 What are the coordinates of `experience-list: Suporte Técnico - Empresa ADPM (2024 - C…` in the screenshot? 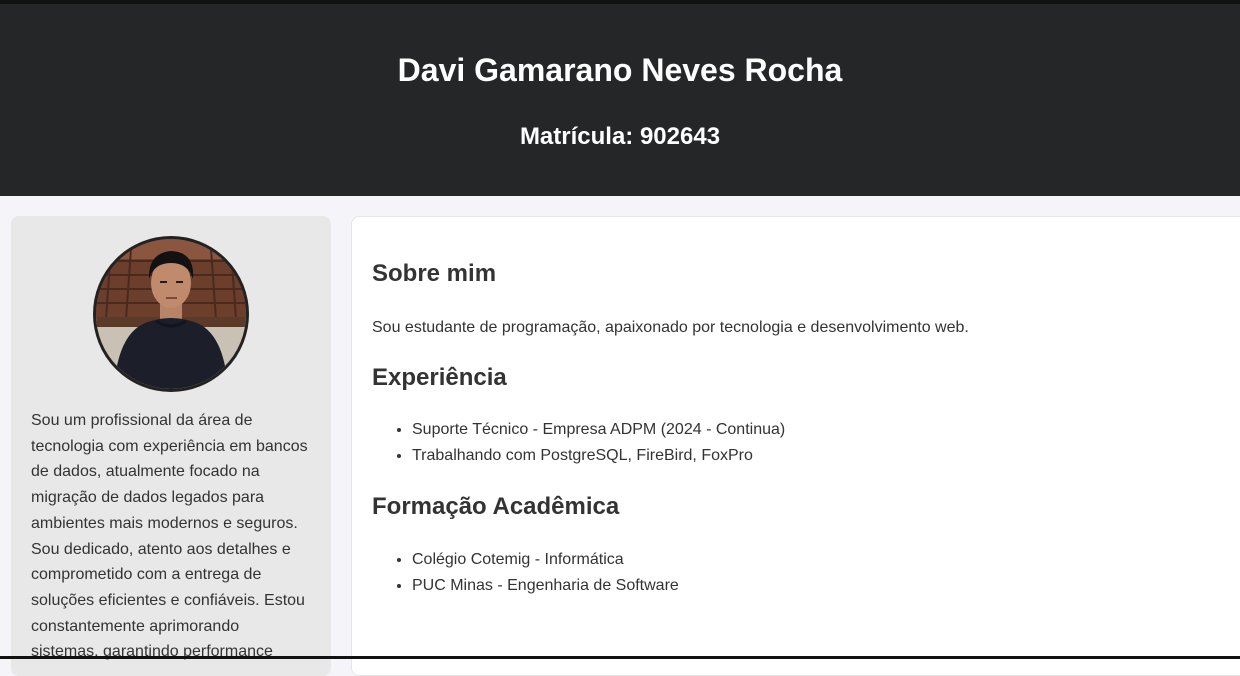 It's located at (578, 442).